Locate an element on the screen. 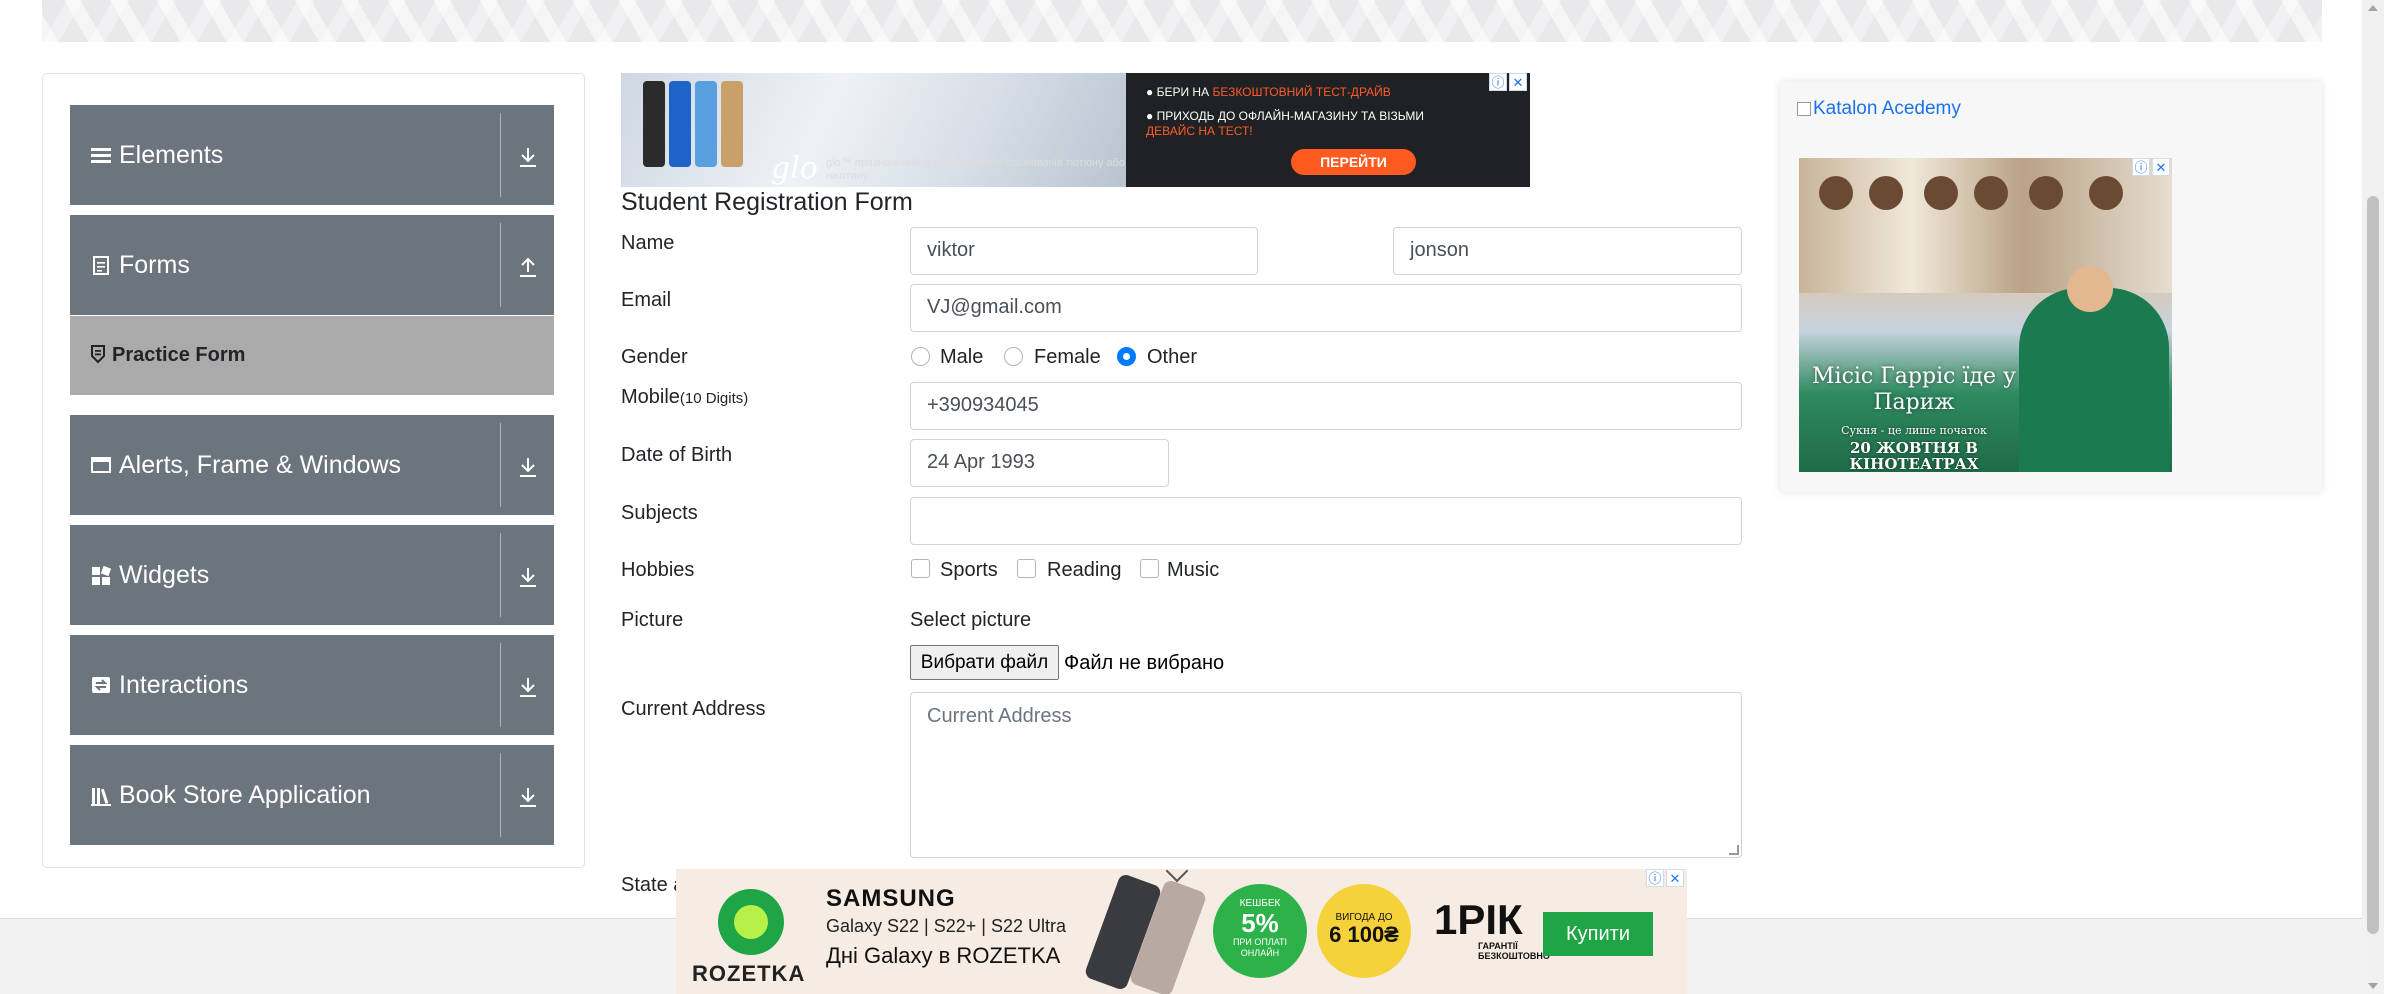  sidebar-group-label: Book Store Application is located at coordinates (245, 795).